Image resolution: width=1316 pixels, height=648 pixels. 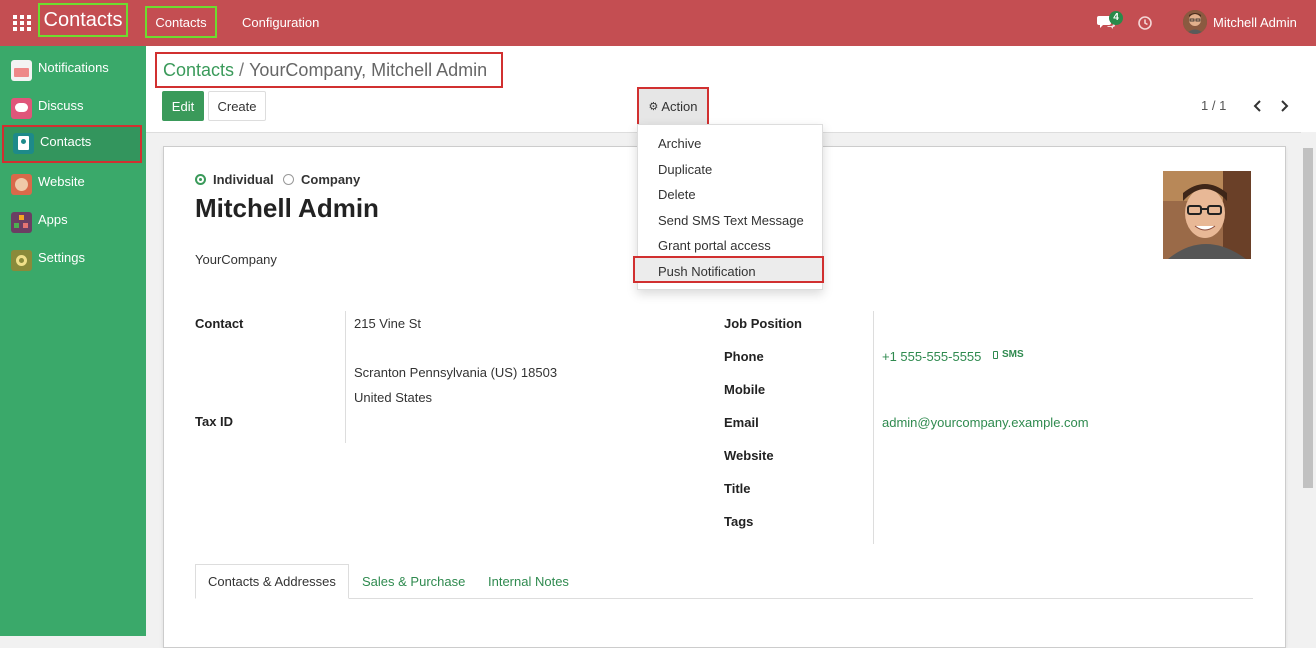 What do you see at coordinates (731, 220) in the screenshot?
I see `menu-item-send-sms: Send SMS Text Message` at bounding box center [731, 220].